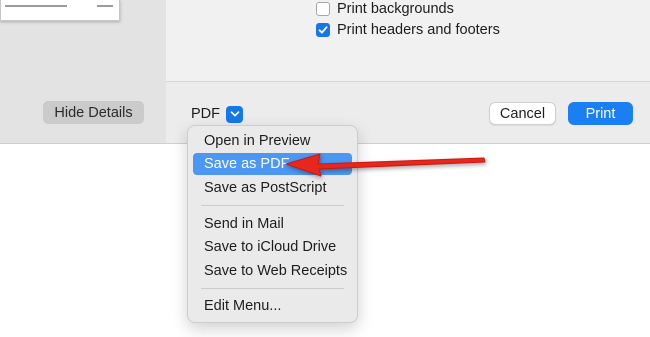  What do you see at coordinates (205, 114) in the screenshot?
I see `pdf-button-label: PDF` at bounding box center [205, 114].